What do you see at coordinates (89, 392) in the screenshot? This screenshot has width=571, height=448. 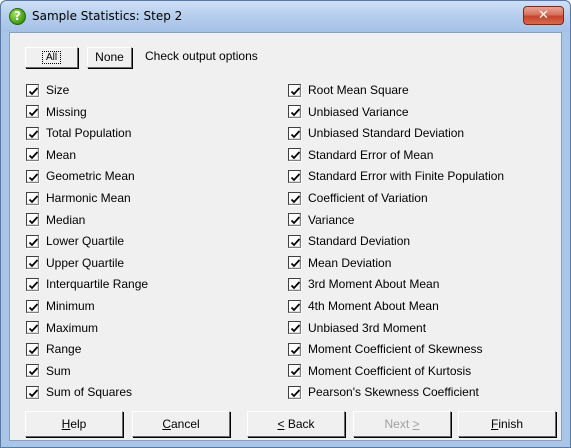 I see `option-label: Sum of Squares` at bounding box center [89, 392].